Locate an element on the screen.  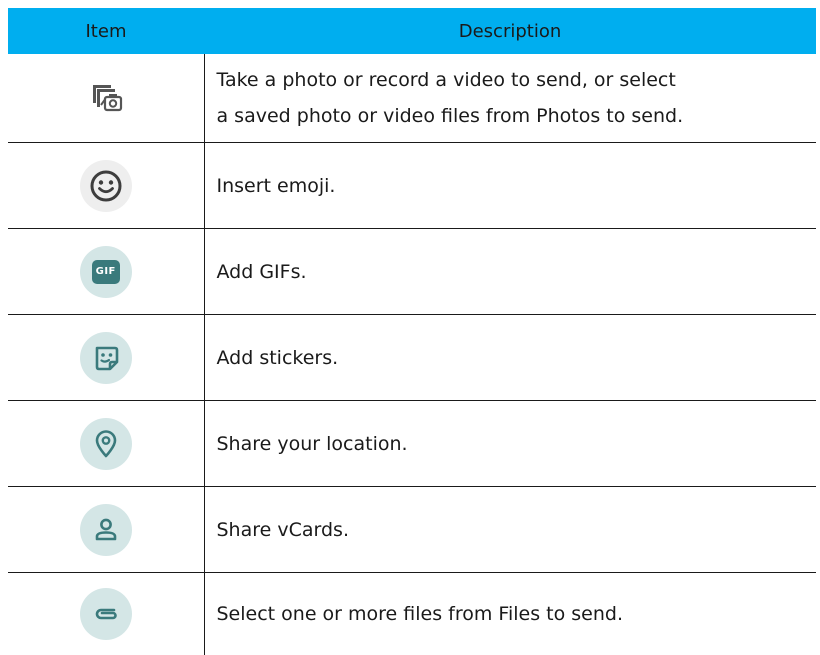
table-row: Share vCards. is located at coordinates (412, 530).